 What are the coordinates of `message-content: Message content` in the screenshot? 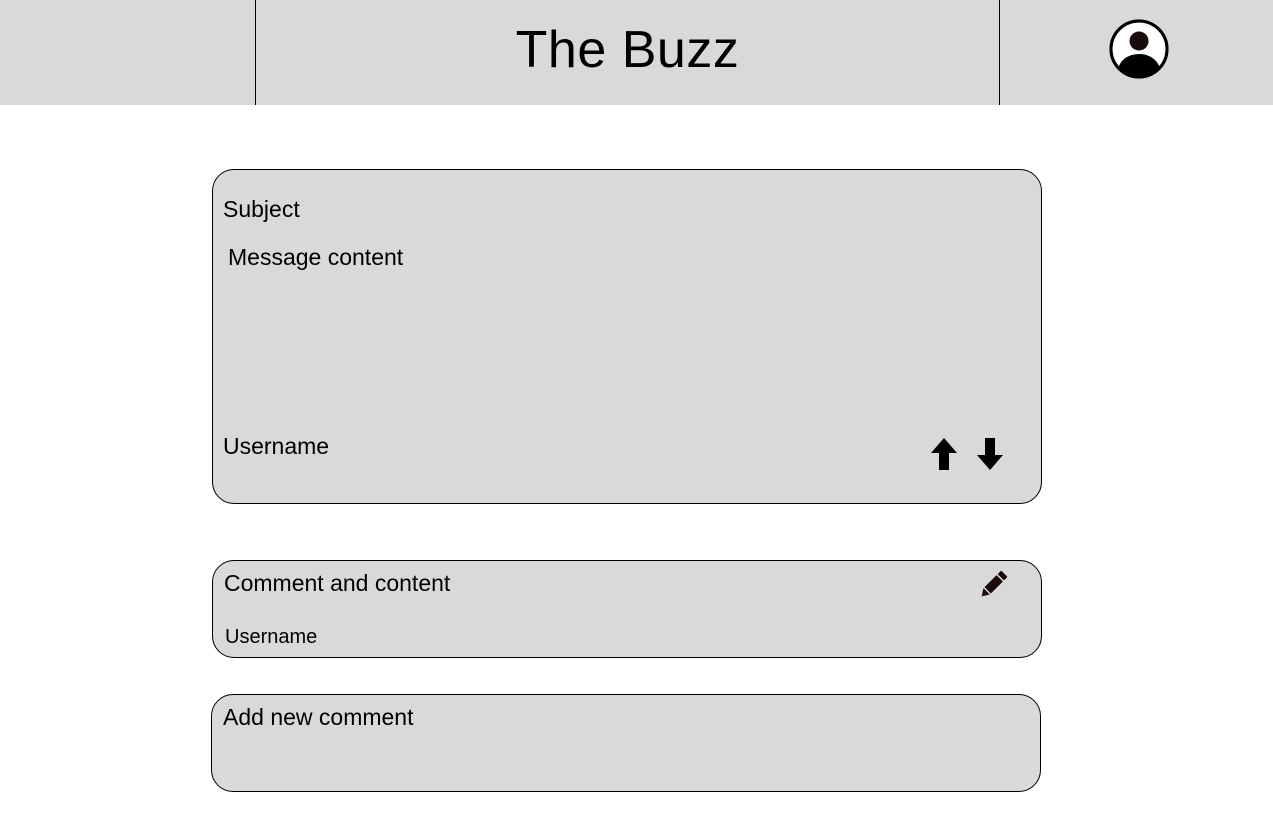 It's located at (316, 257).